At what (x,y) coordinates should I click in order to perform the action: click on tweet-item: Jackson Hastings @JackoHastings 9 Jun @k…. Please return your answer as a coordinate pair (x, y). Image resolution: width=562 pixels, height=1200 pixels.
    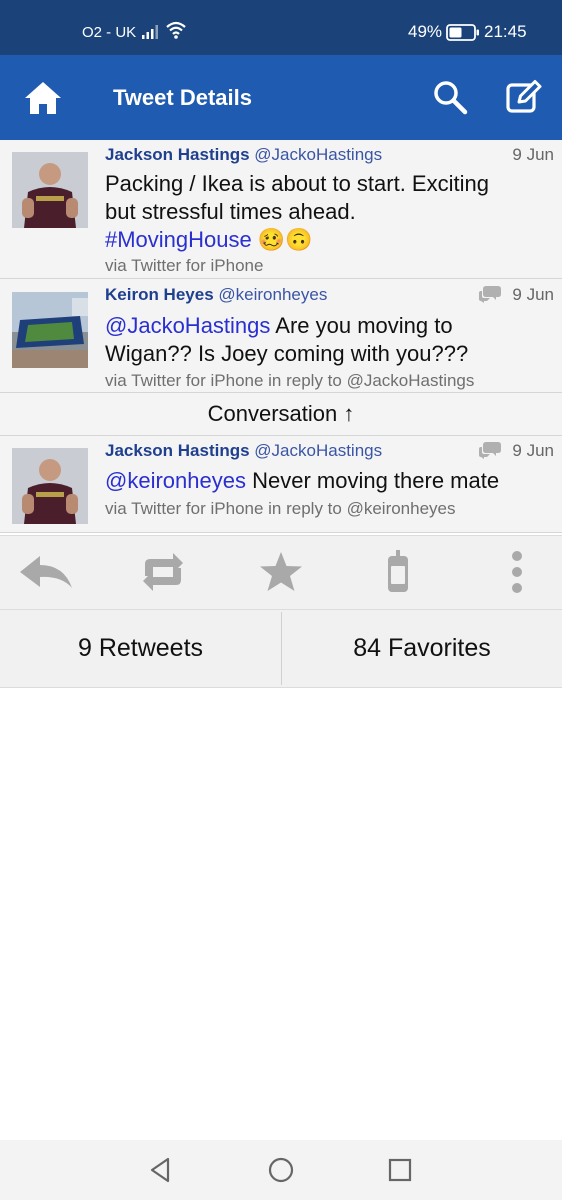
    Looking at the image, I should click on (281, 484).